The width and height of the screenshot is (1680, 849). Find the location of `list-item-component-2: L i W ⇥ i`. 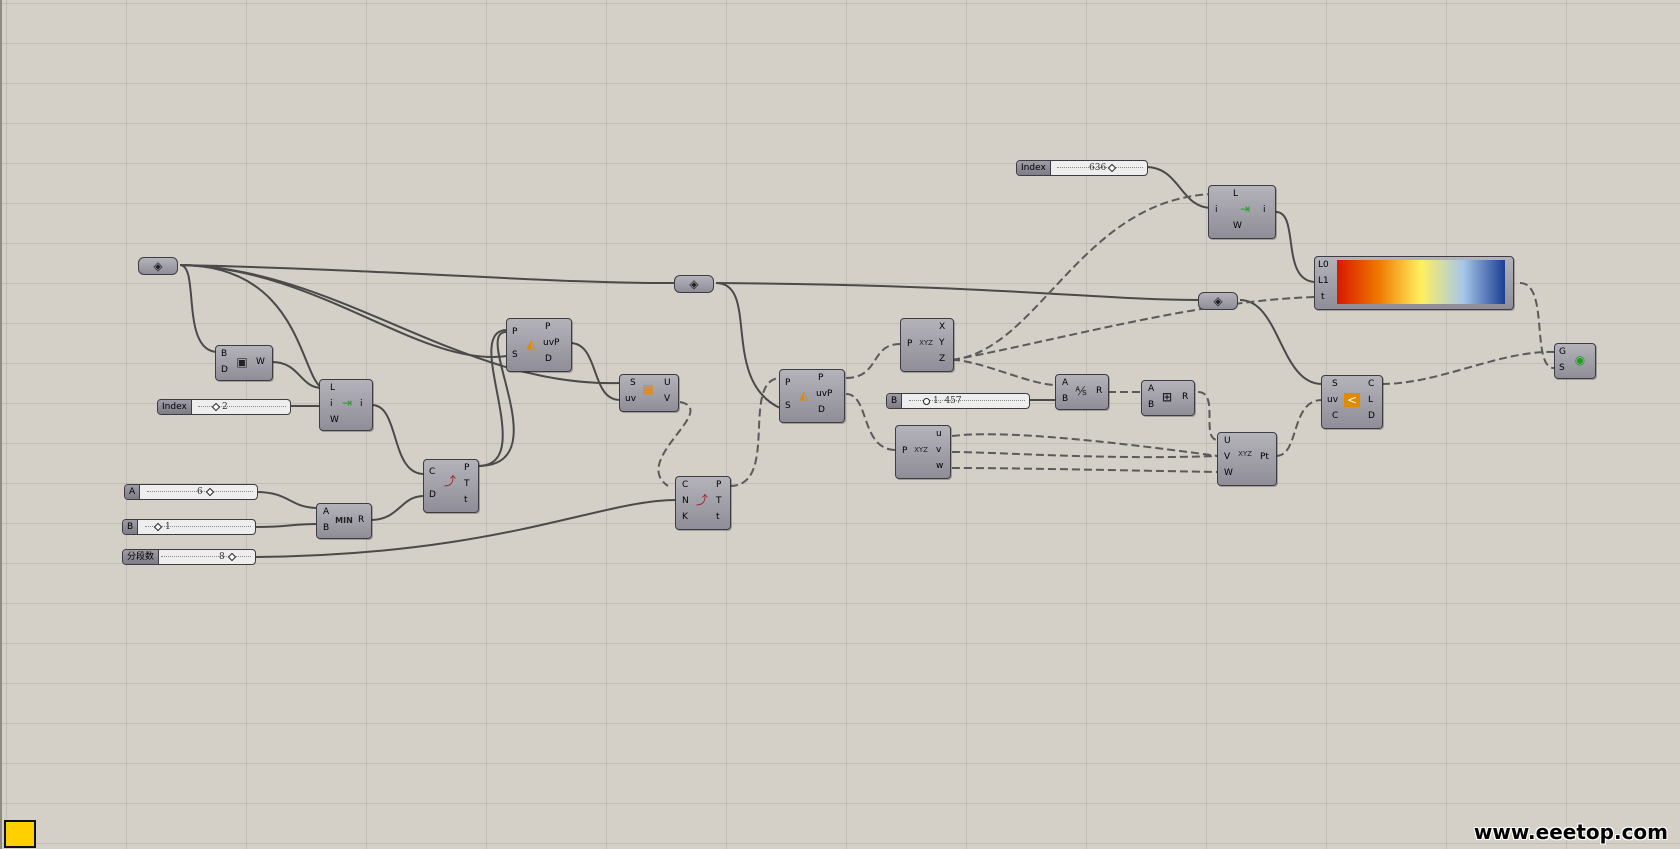

list-item-component-2: L i W ⇥ i is located at coordinates (1242, 212).